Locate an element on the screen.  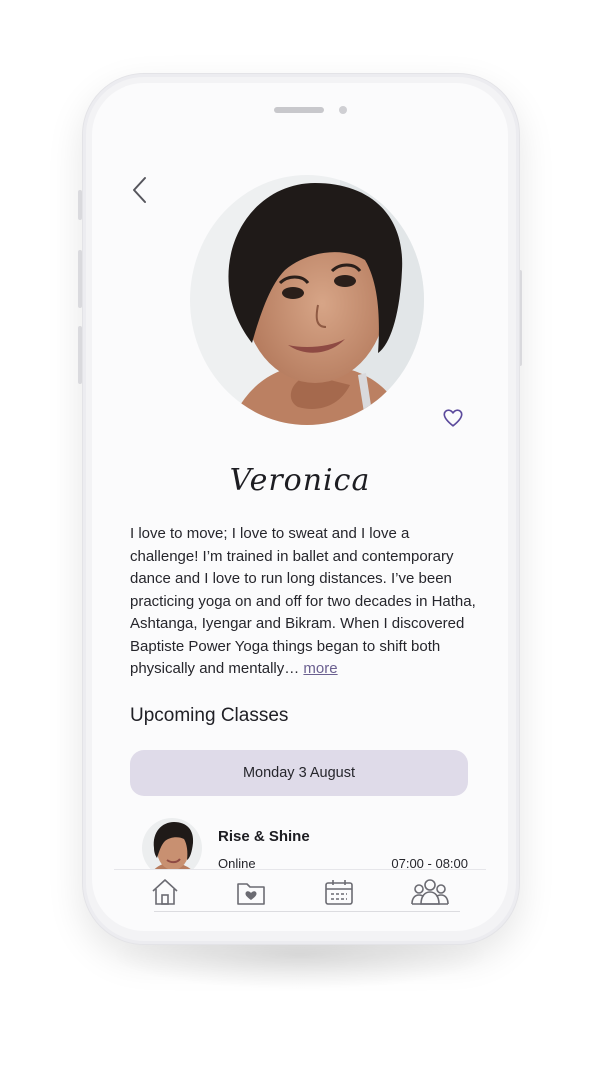
class-title: Rise & Shine is located at coordinates (264, 836).